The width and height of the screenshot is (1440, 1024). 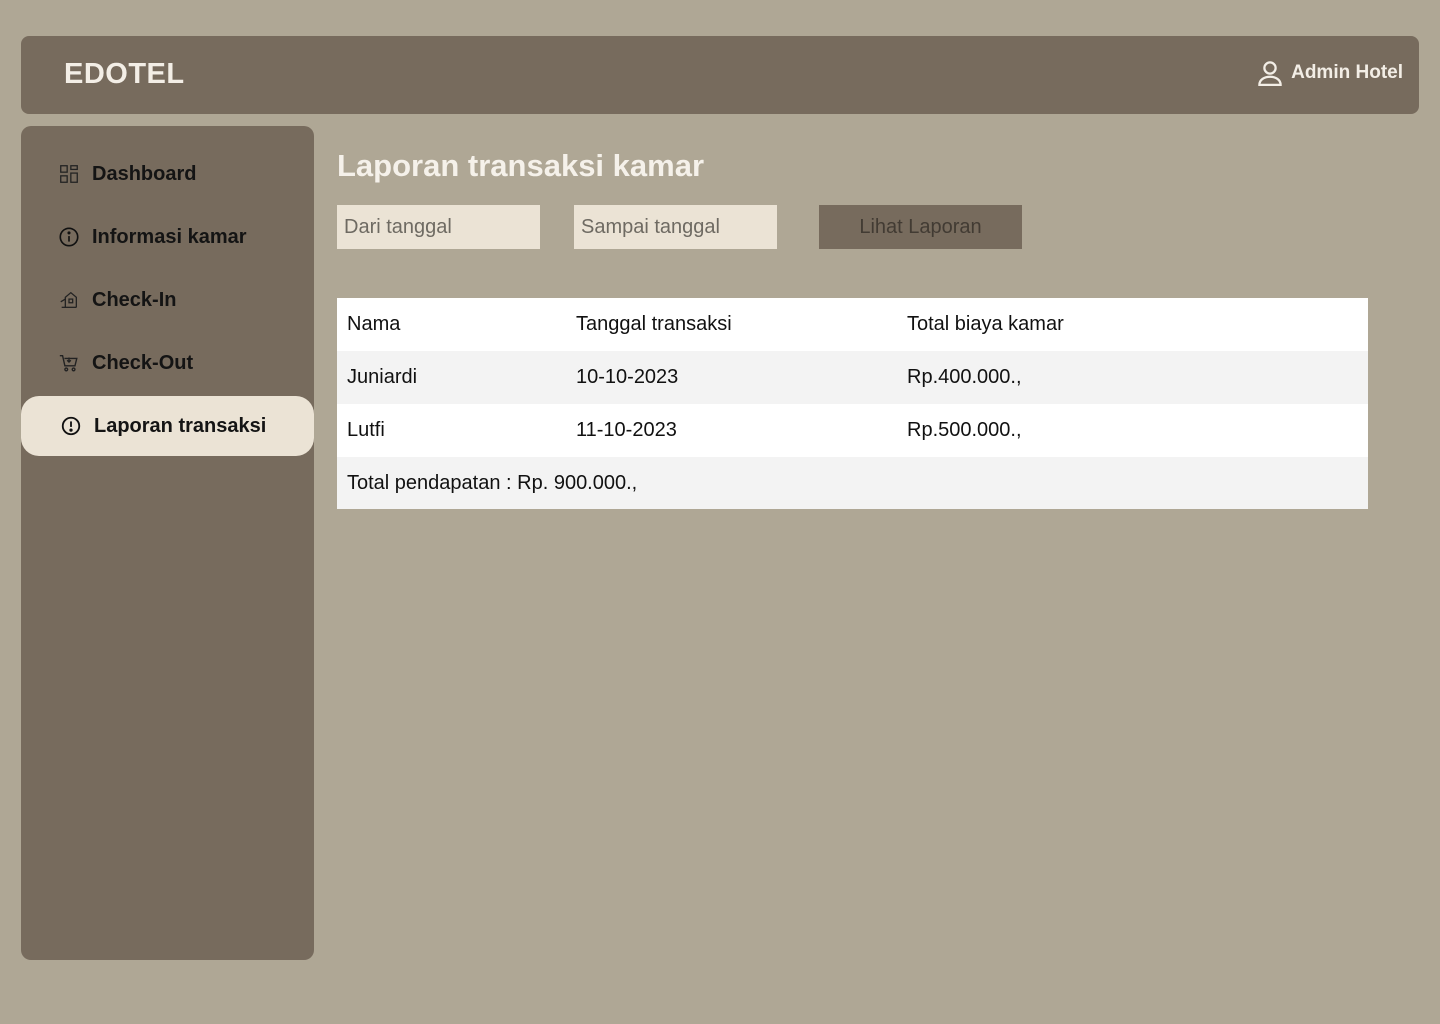 I want to click on table-cell: Rp.400.000.,, so click(x=964, y=377).